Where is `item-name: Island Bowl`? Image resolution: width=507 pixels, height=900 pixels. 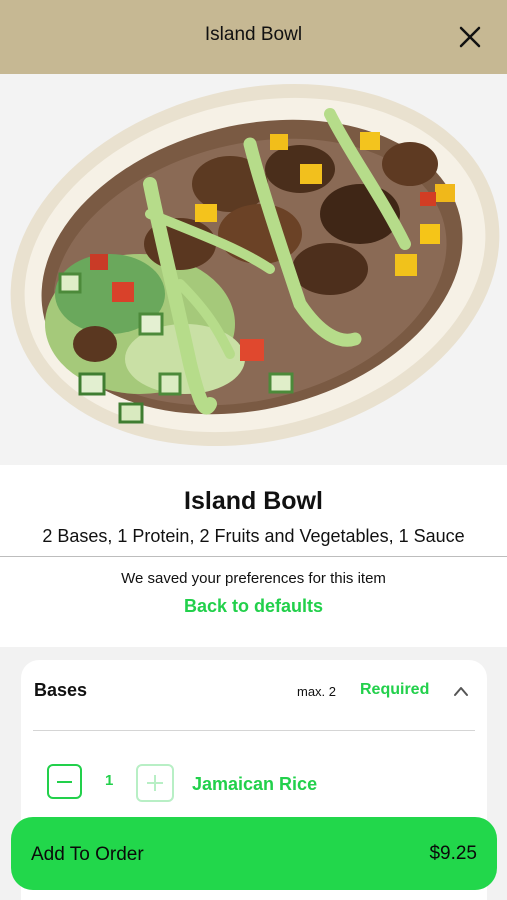 item-name: Island Bowl is located at coordinates (253, 501).